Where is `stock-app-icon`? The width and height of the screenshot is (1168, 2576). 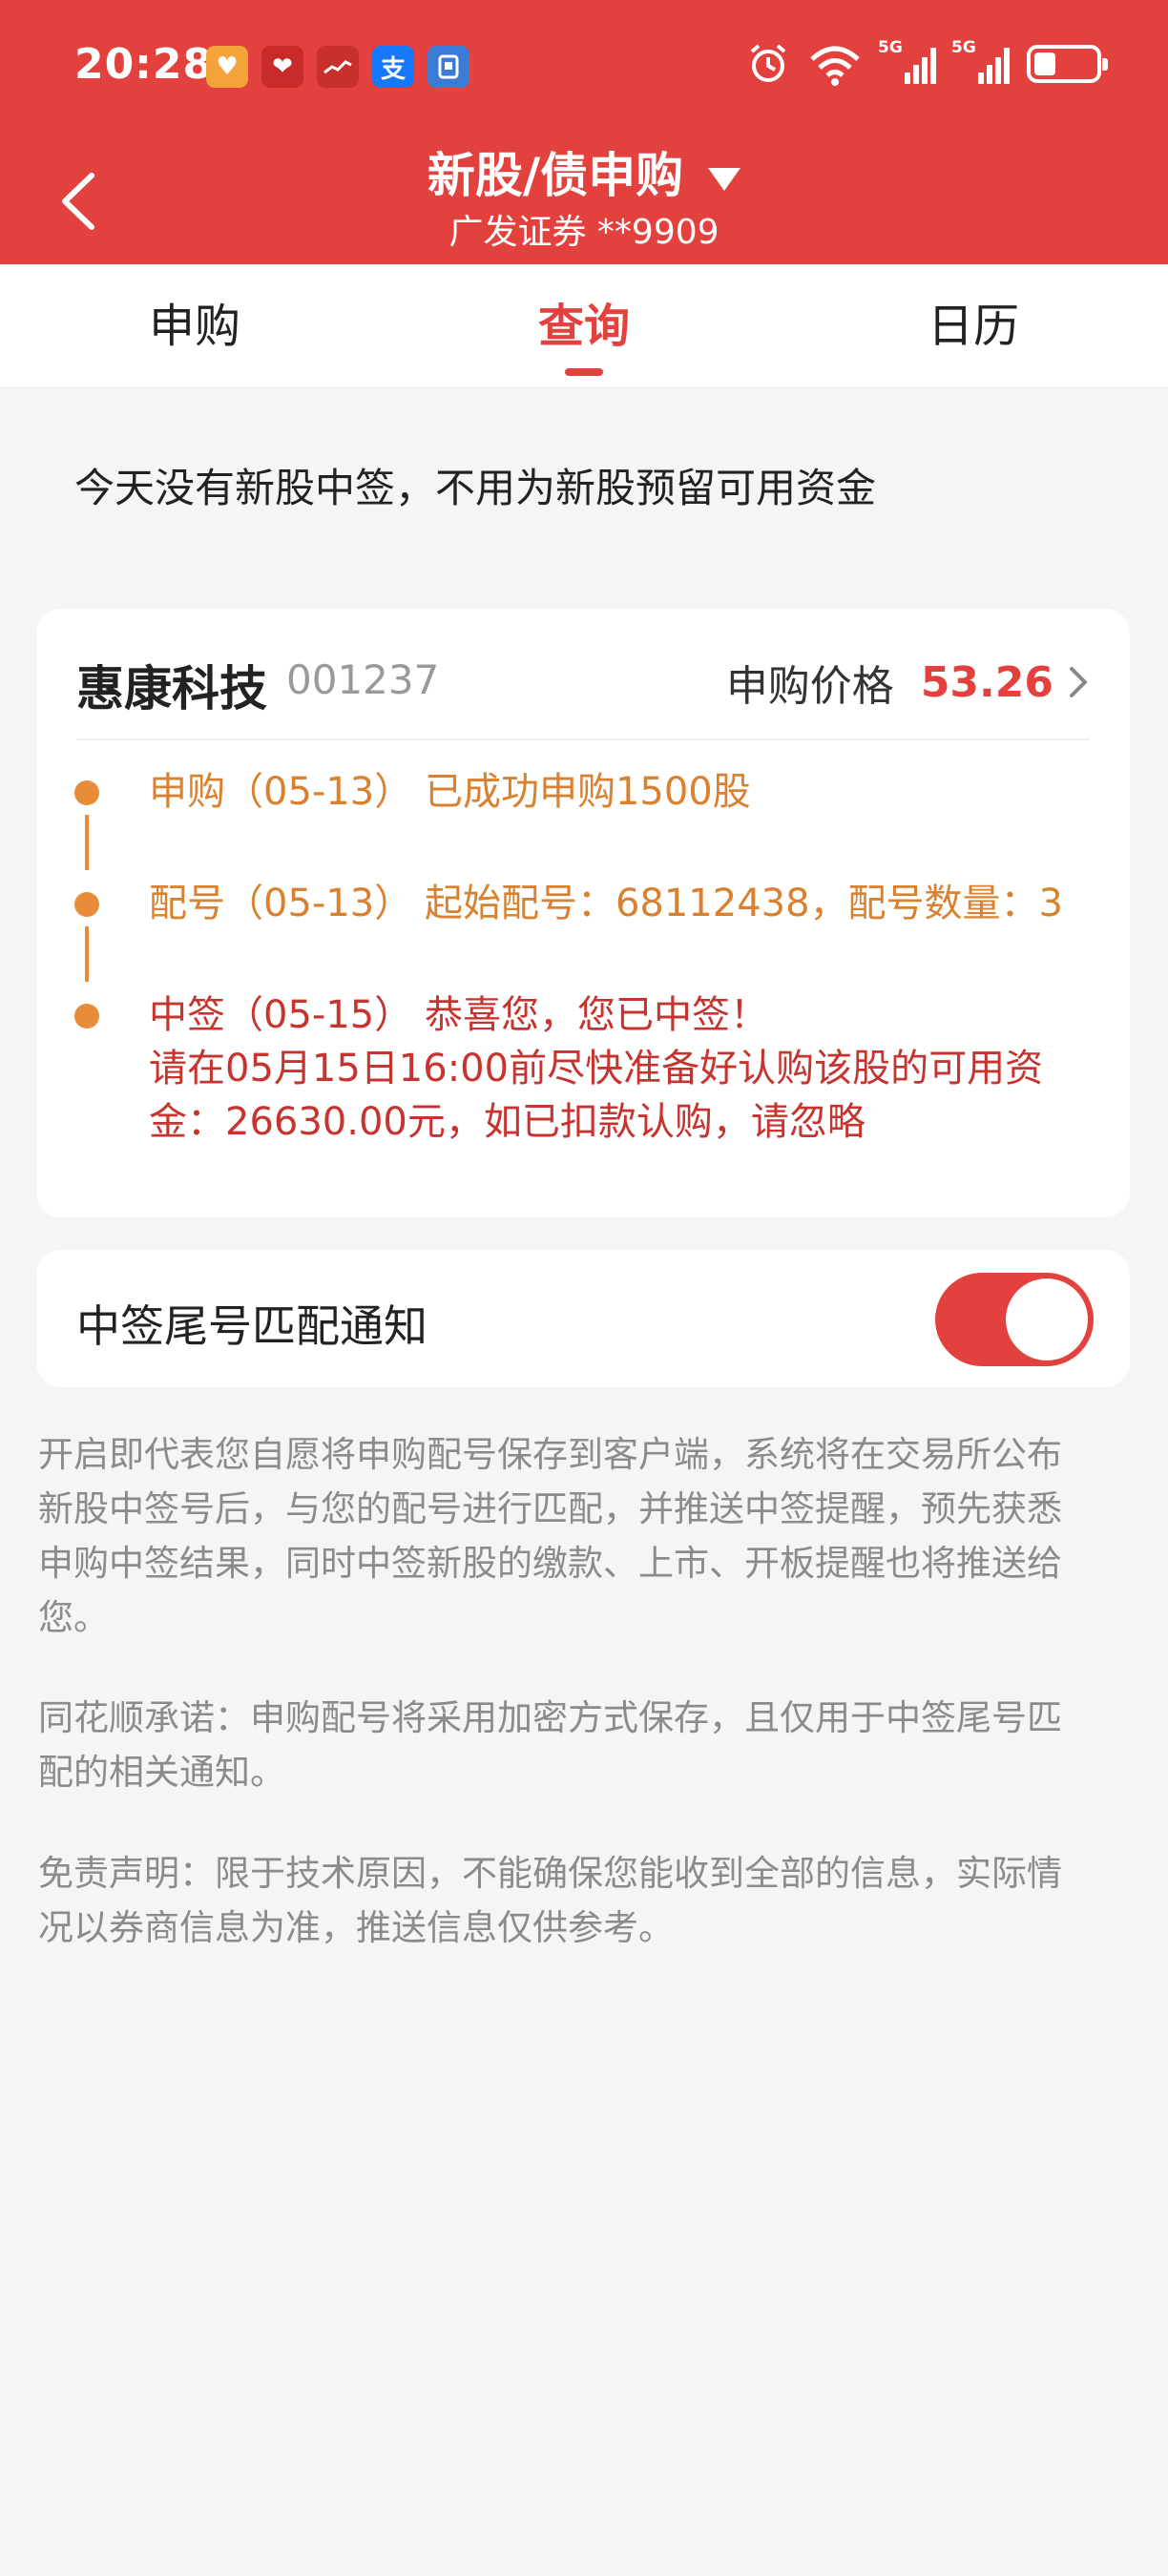
stock-app-icon is located at coordinates (338, 67).